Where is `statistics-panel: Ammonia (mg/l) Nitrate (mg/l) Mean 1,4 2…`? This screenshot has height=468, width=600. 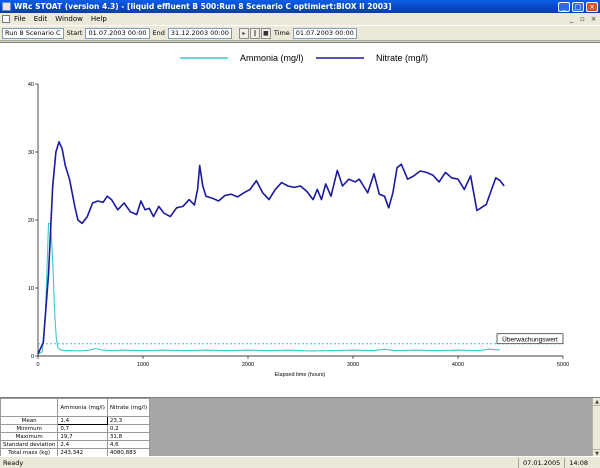 statistics-panel: Ammonia (mg/l) Nitrate (mg/l) Mean 1,4 2… is located at coordinates (300, 427).